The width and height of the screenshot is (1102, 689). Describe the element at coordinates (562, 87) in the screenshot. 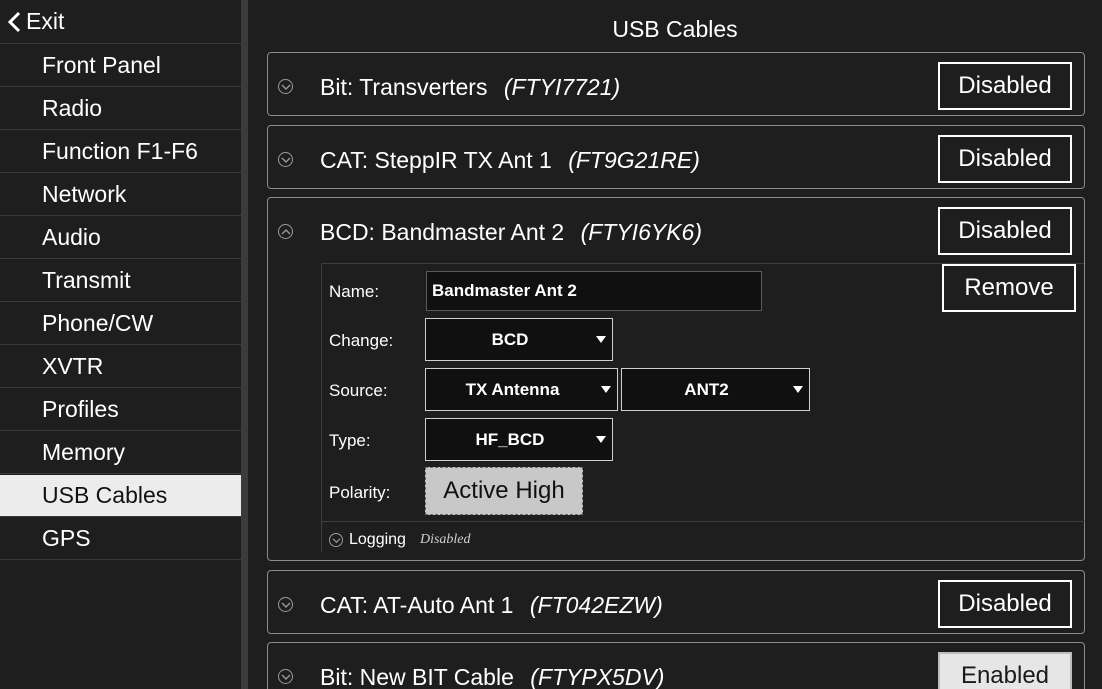

I see `cable-serial: (FTYI7721)` at that location.